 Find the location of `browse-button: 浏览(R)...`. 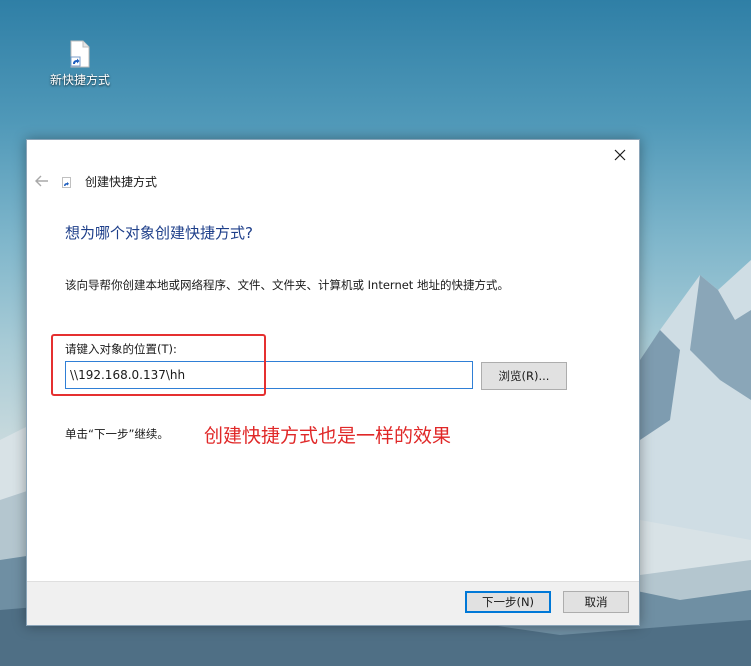

browse-button: 浏览(R)... is located at coordinates (524, 376).